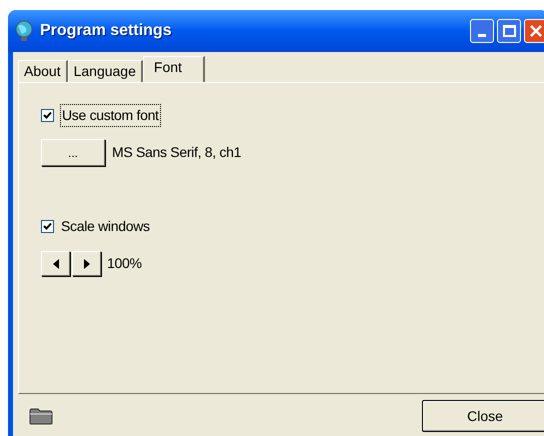  Describe the element at coordinates (509, 31) in the screenshot. I see `maximize-button` at that location.